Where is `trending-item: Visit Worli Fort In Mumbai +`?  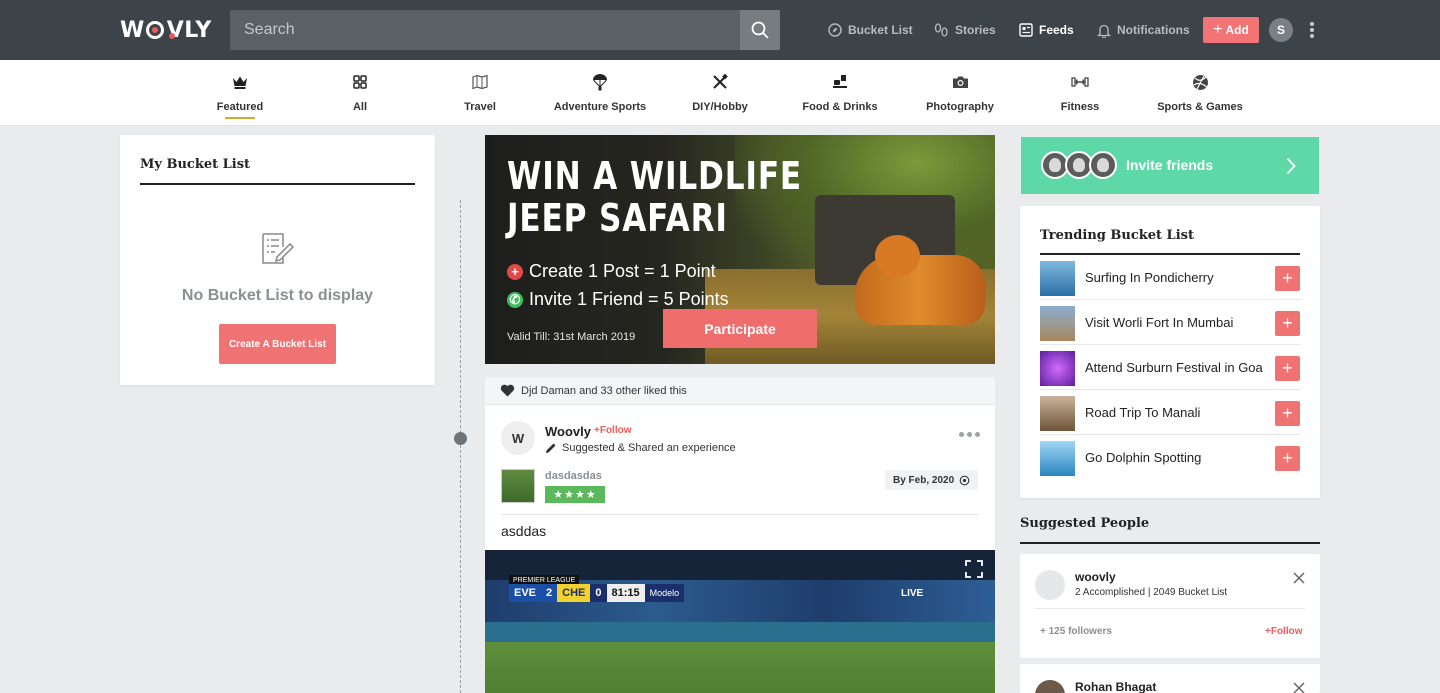 trending-item: Visit Worli Fort In Mumbai + is located at coordinates (1170, 322).